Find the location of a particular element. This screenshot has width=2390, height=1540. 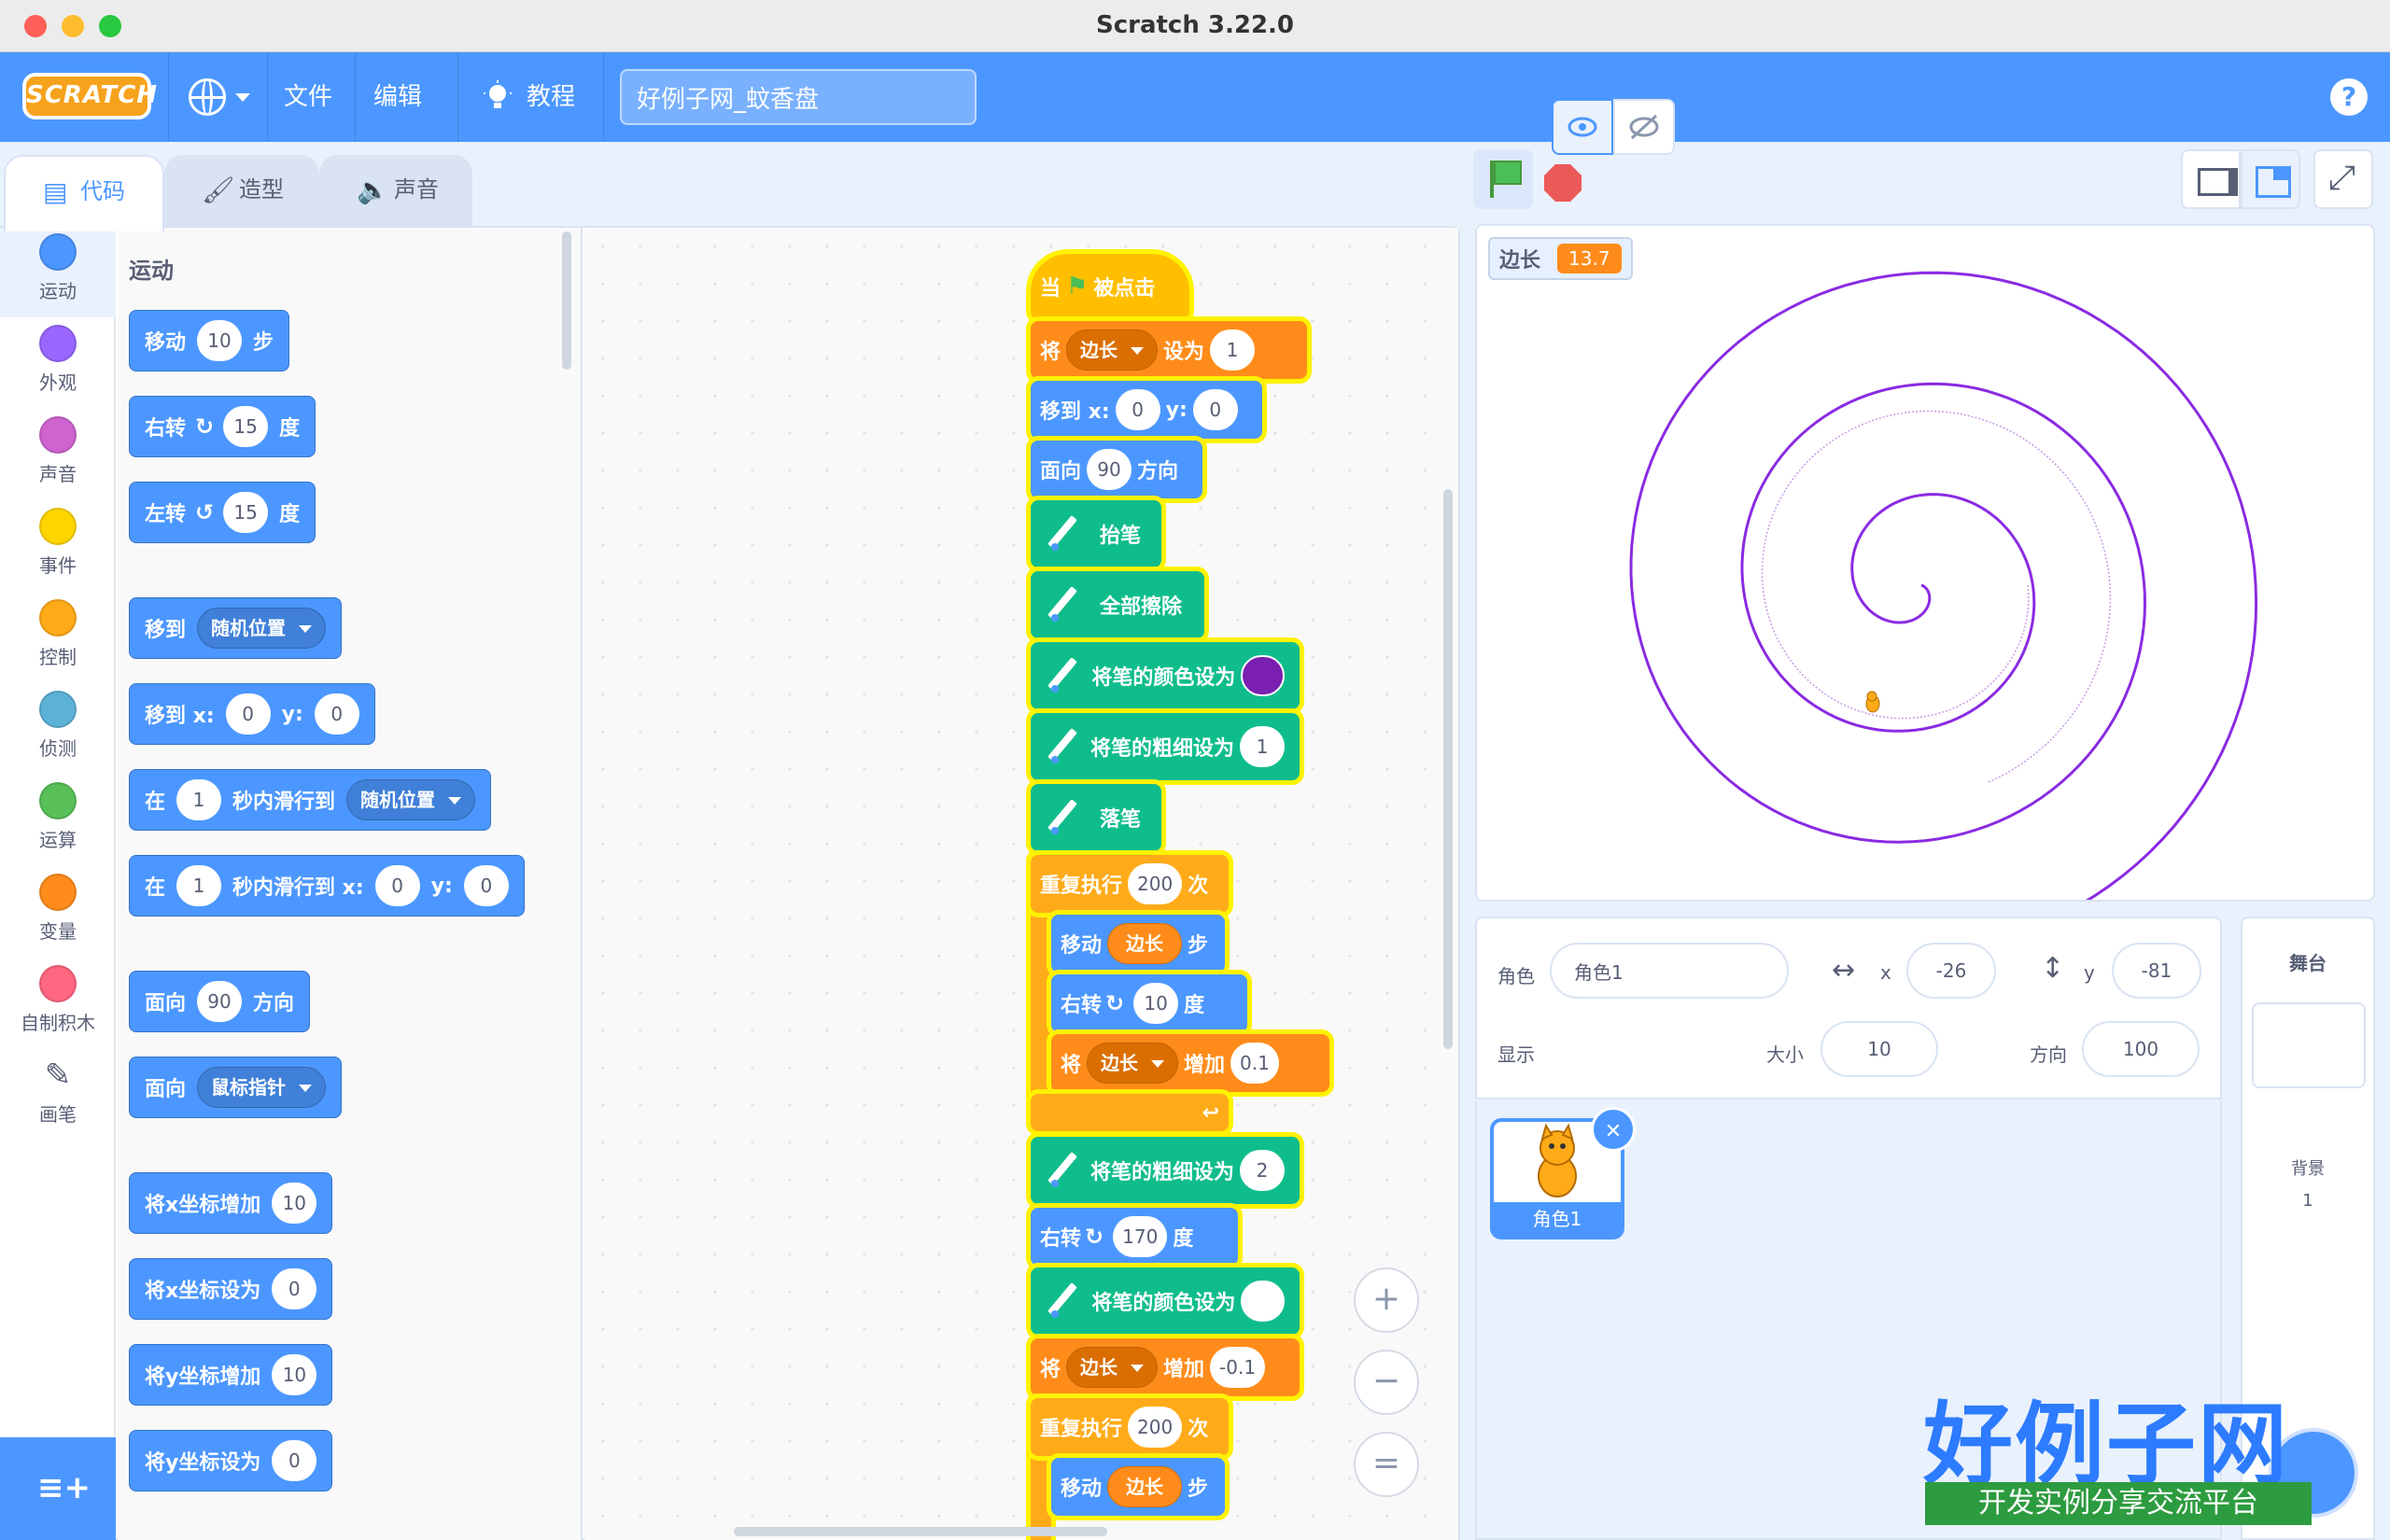

sprite-direction-input is located at coordinates (2141, 1049).